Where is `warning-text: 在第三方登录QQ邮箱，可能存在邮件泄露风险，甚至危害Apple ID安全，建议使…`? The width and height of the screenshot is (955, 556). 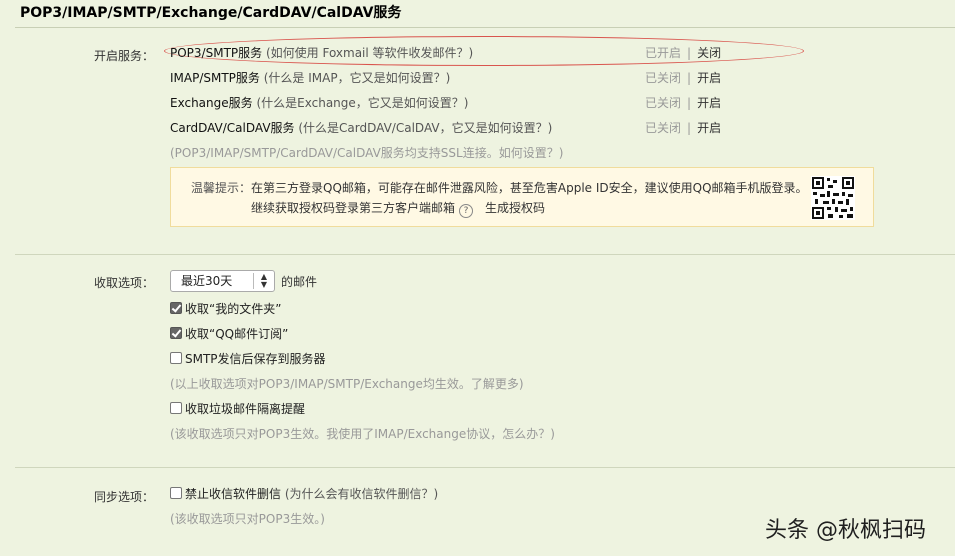
warning-text: 在第三方登录QQ邮箱，可能存在邮件泄露风险，甚至危害Apple ID安全，建议使… is located at coordinates (529, 188).